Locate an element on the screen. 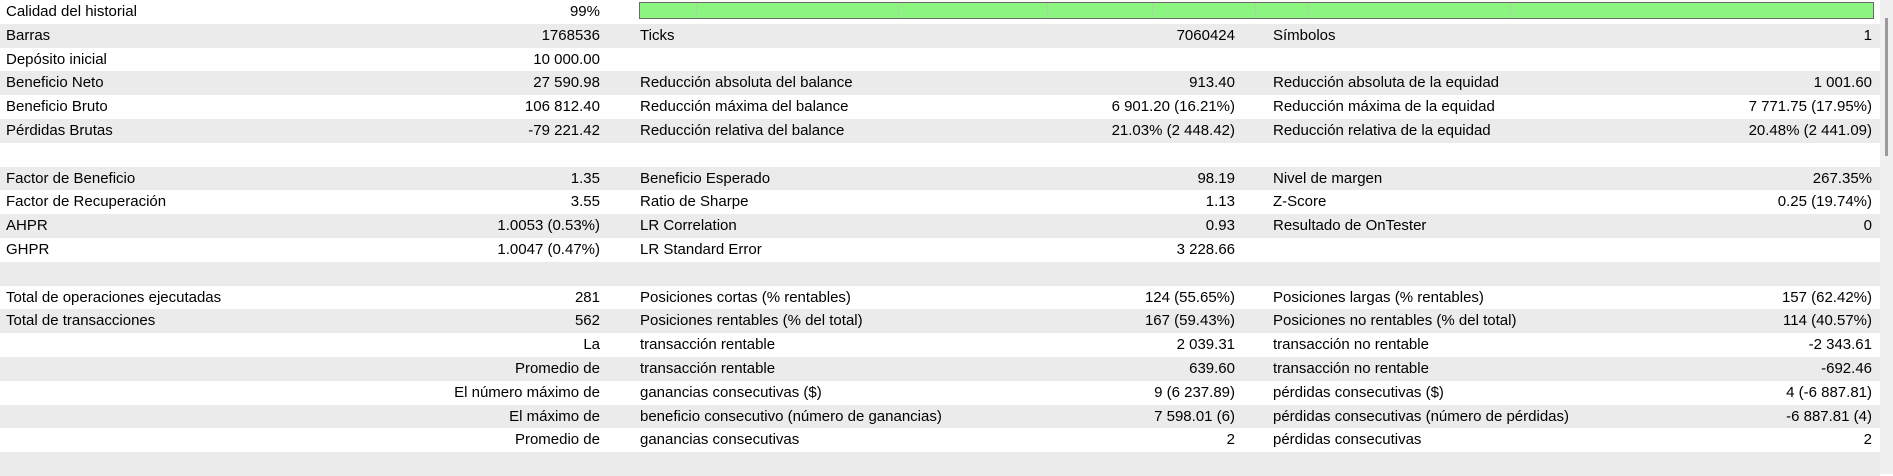  report-row: Calidad del historial 99% is located at coordinates (940, 12).